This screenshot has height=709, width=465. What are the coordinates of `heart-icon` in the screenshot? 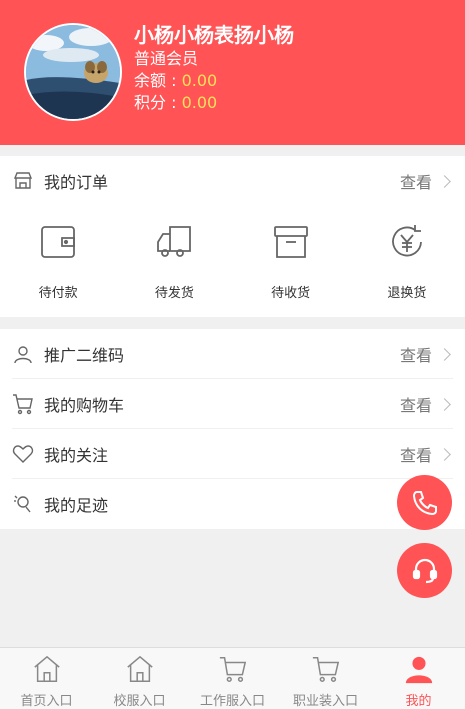 It's located at (23, 454).